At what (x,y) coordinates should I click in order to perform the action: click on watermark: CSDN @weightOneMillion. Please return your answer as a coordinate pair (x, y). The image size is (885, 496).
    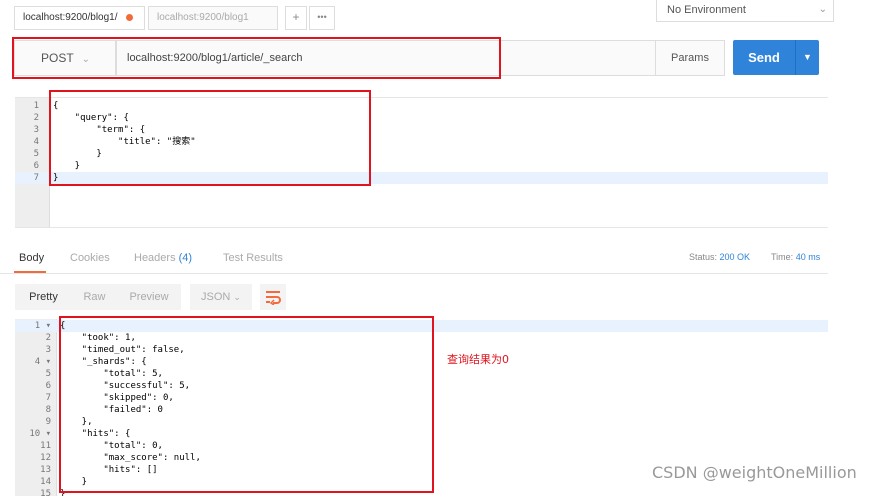
    Looking at the image, I should click on (754, 472).